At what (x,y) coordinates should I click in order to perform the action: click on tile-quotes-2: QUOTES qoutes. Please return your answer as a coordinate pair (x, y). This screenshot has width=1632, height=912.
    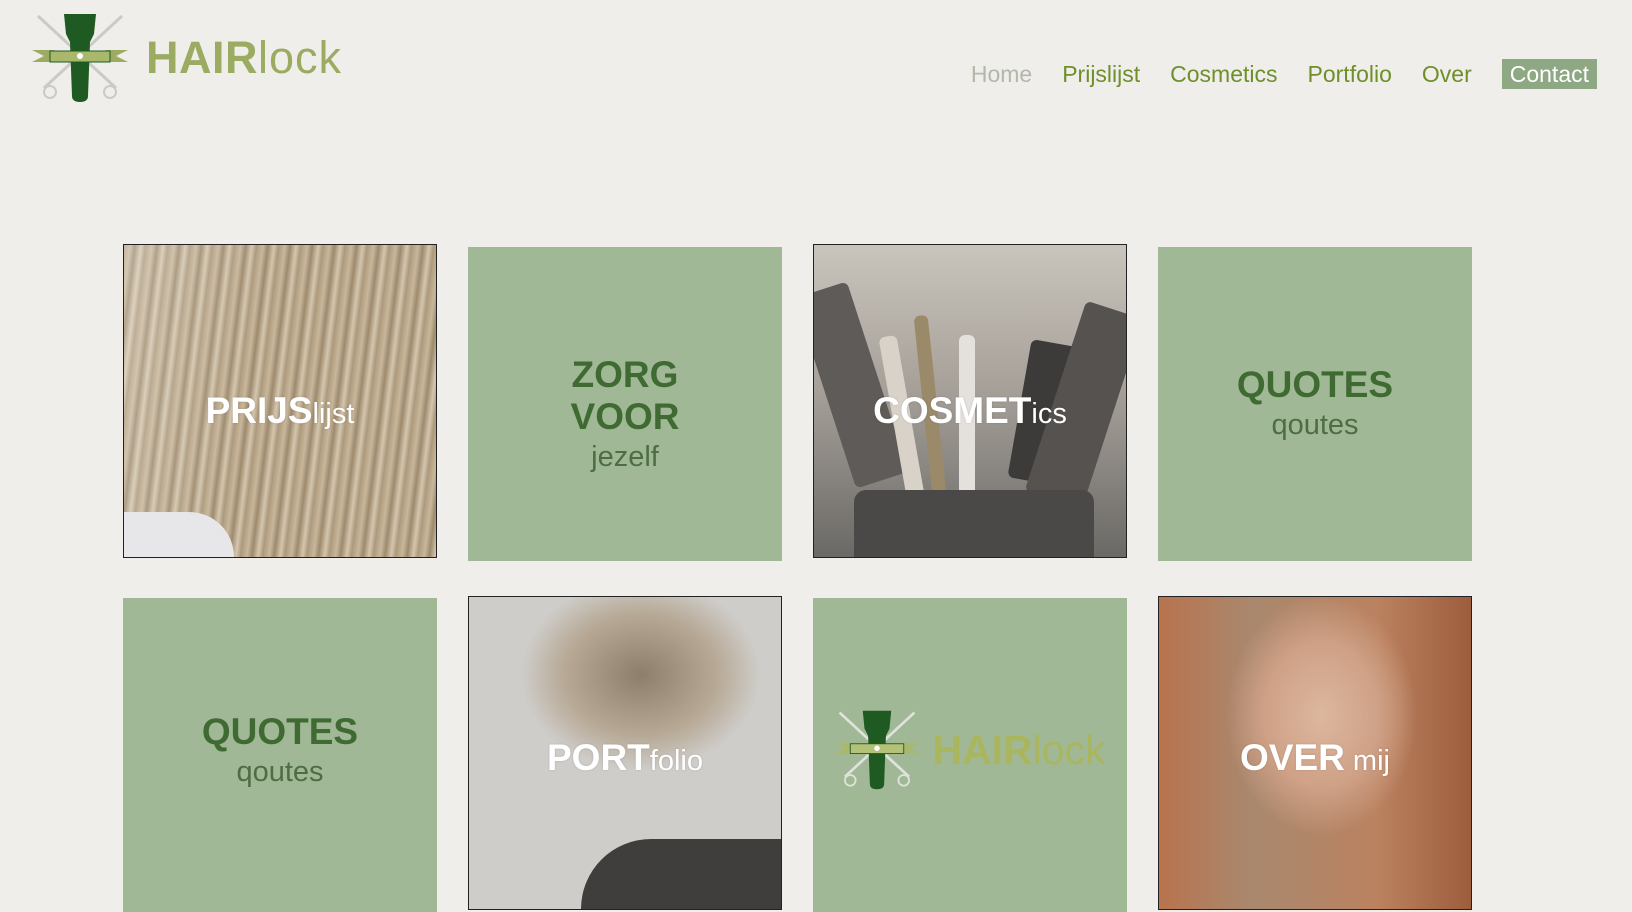
    Looking at the image, I should click on (280, 755).